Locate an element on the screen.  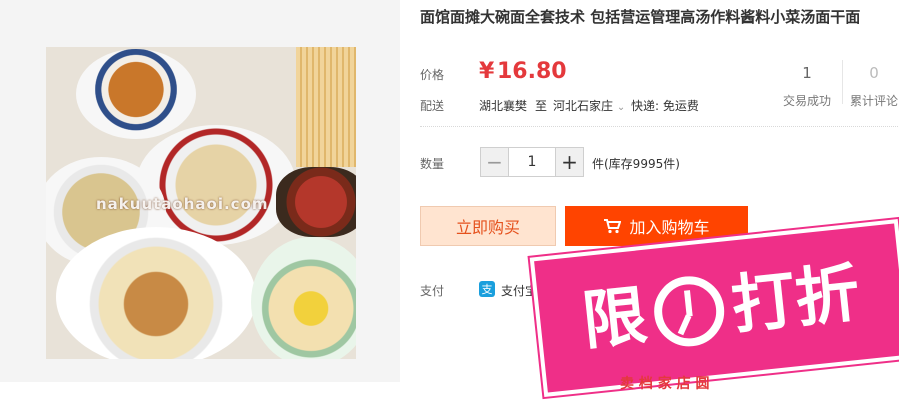
ship-from: 湖北襄樊 is located at coordinates (503, 106).